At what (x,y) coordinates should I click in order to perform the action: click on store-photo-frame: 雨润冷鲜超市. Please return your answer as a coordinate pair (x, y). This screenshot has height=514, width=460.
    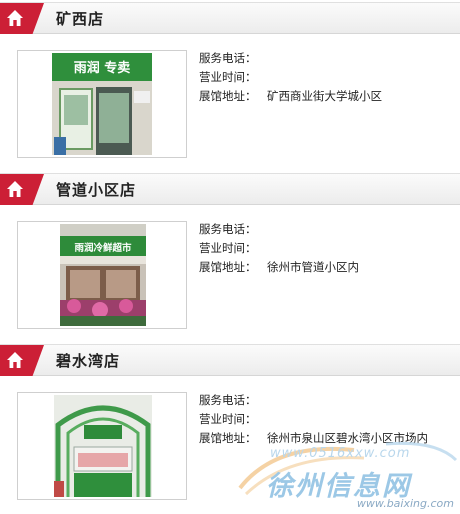
    Looking at the image, I should click on (102, 275).